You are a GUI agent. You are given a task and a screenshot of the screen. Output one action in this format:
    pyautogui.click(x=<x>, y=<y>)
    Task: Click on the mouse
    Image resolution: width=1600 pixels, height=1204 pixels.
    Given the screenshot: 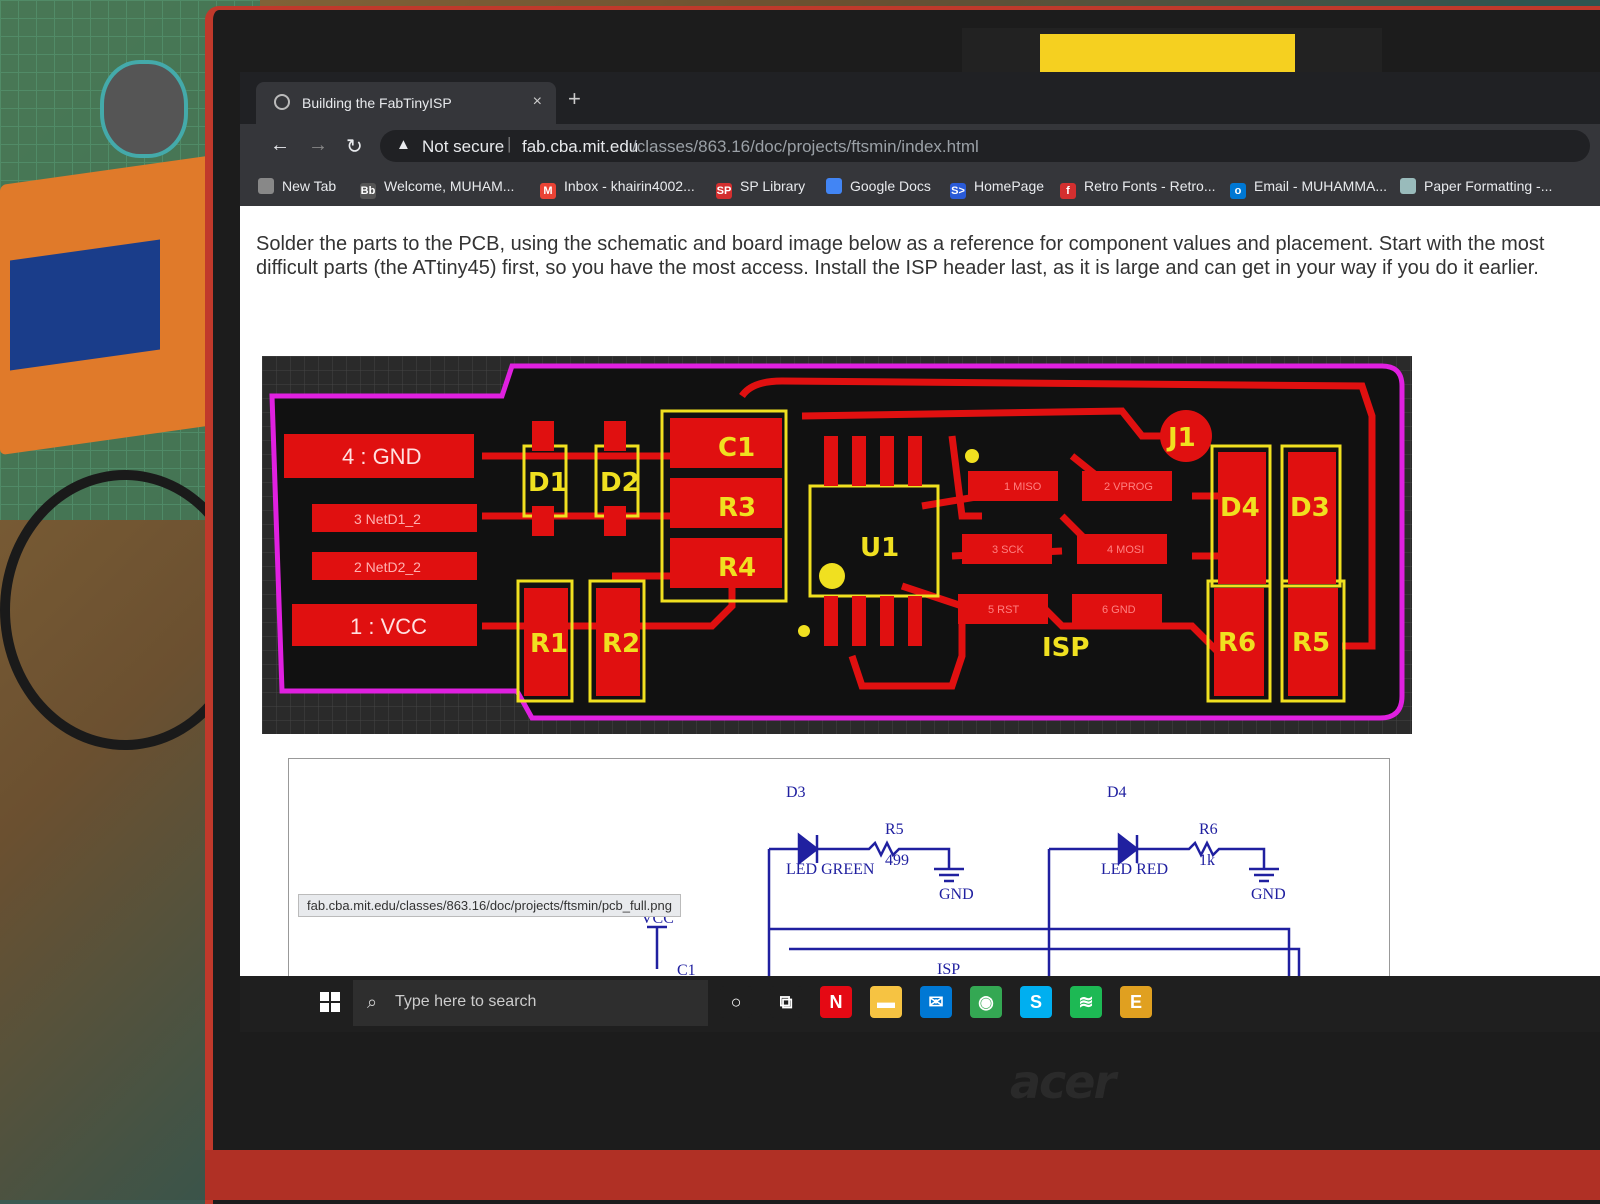 What is the action you would take?
    pyautogui.click(x=144, y=109)
    